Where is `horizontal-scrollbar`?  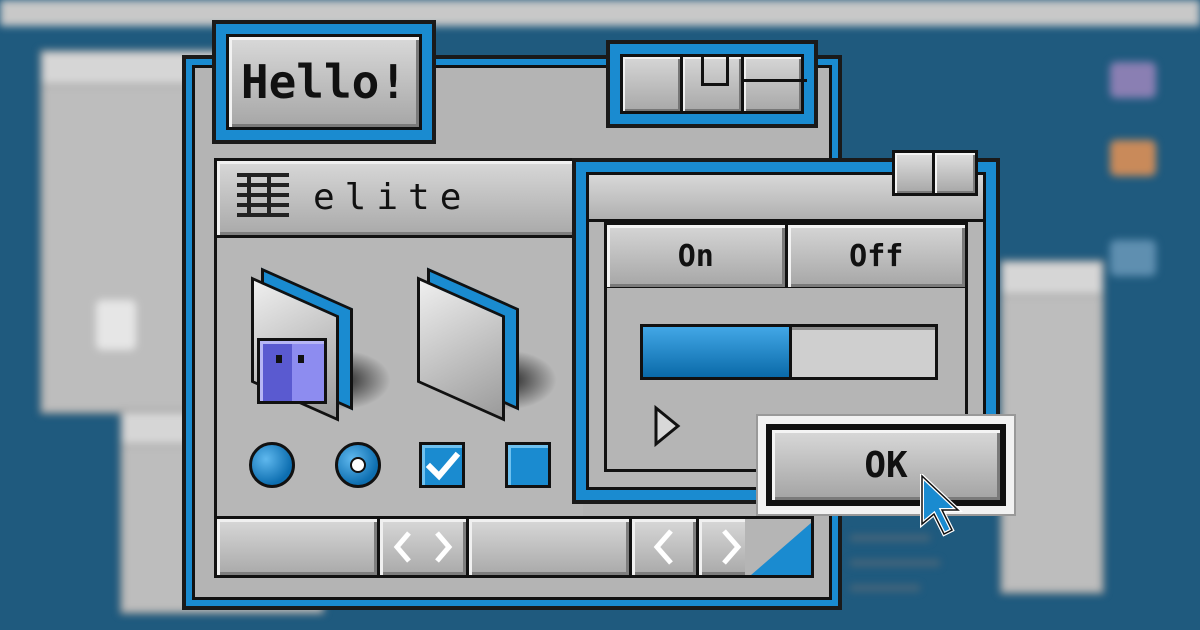
horizontal-scrollbar is located at coordinates (514, 547).